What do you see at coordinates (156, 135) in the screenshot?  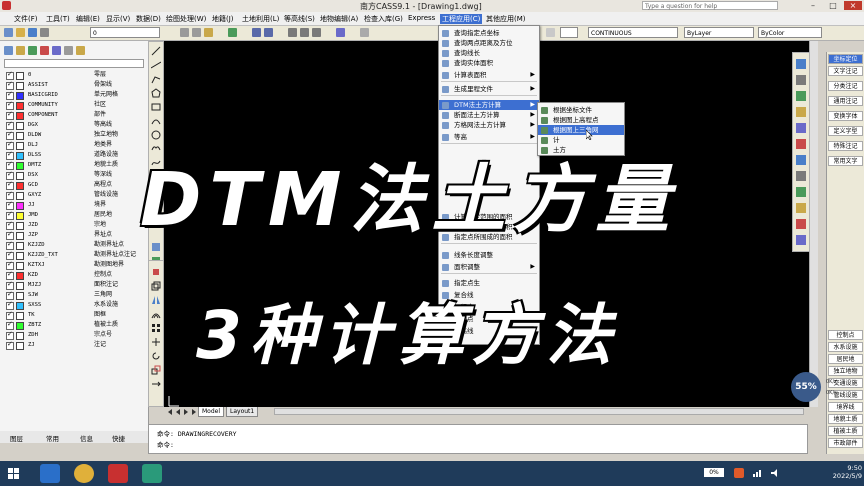 I see `circle-icon` at bounding box center [156, 135].